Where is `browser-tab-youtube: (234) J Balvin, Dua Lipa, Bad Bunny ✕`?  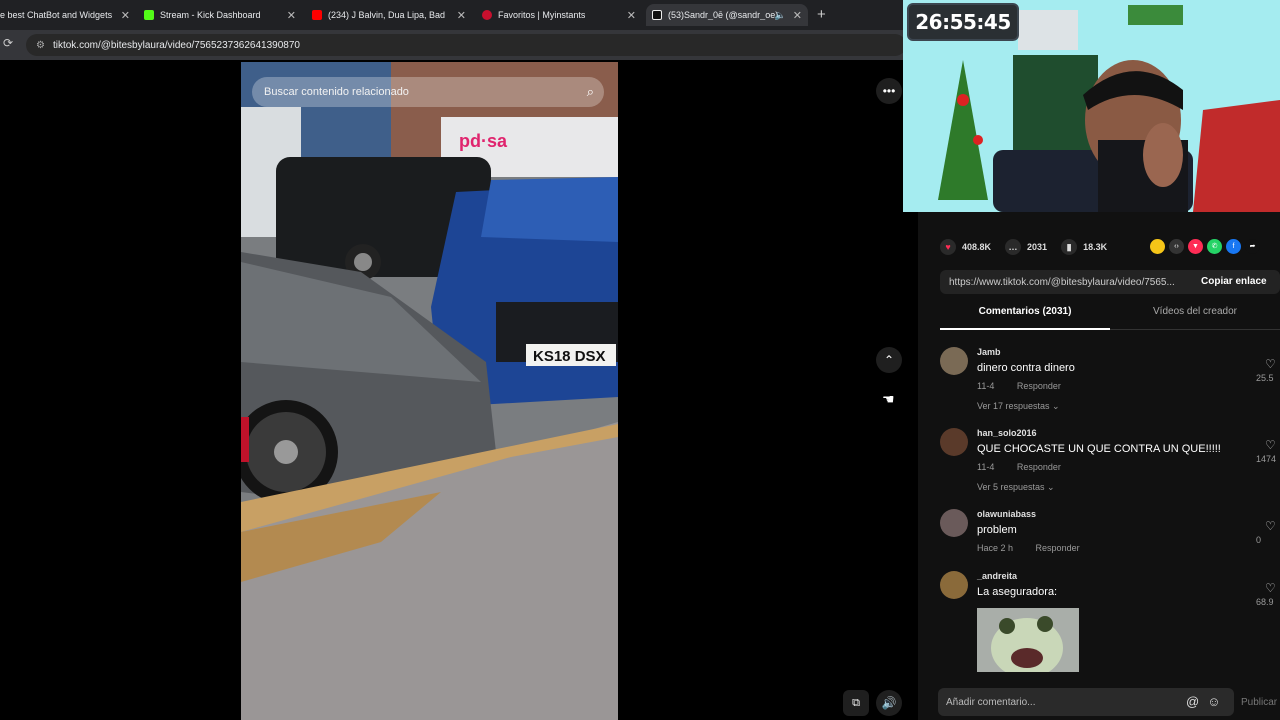
browser-tab-youtube: (234) J Balvin, Dua Lipa, Bad Bunny ✕ is located at coordinates (389, 15).